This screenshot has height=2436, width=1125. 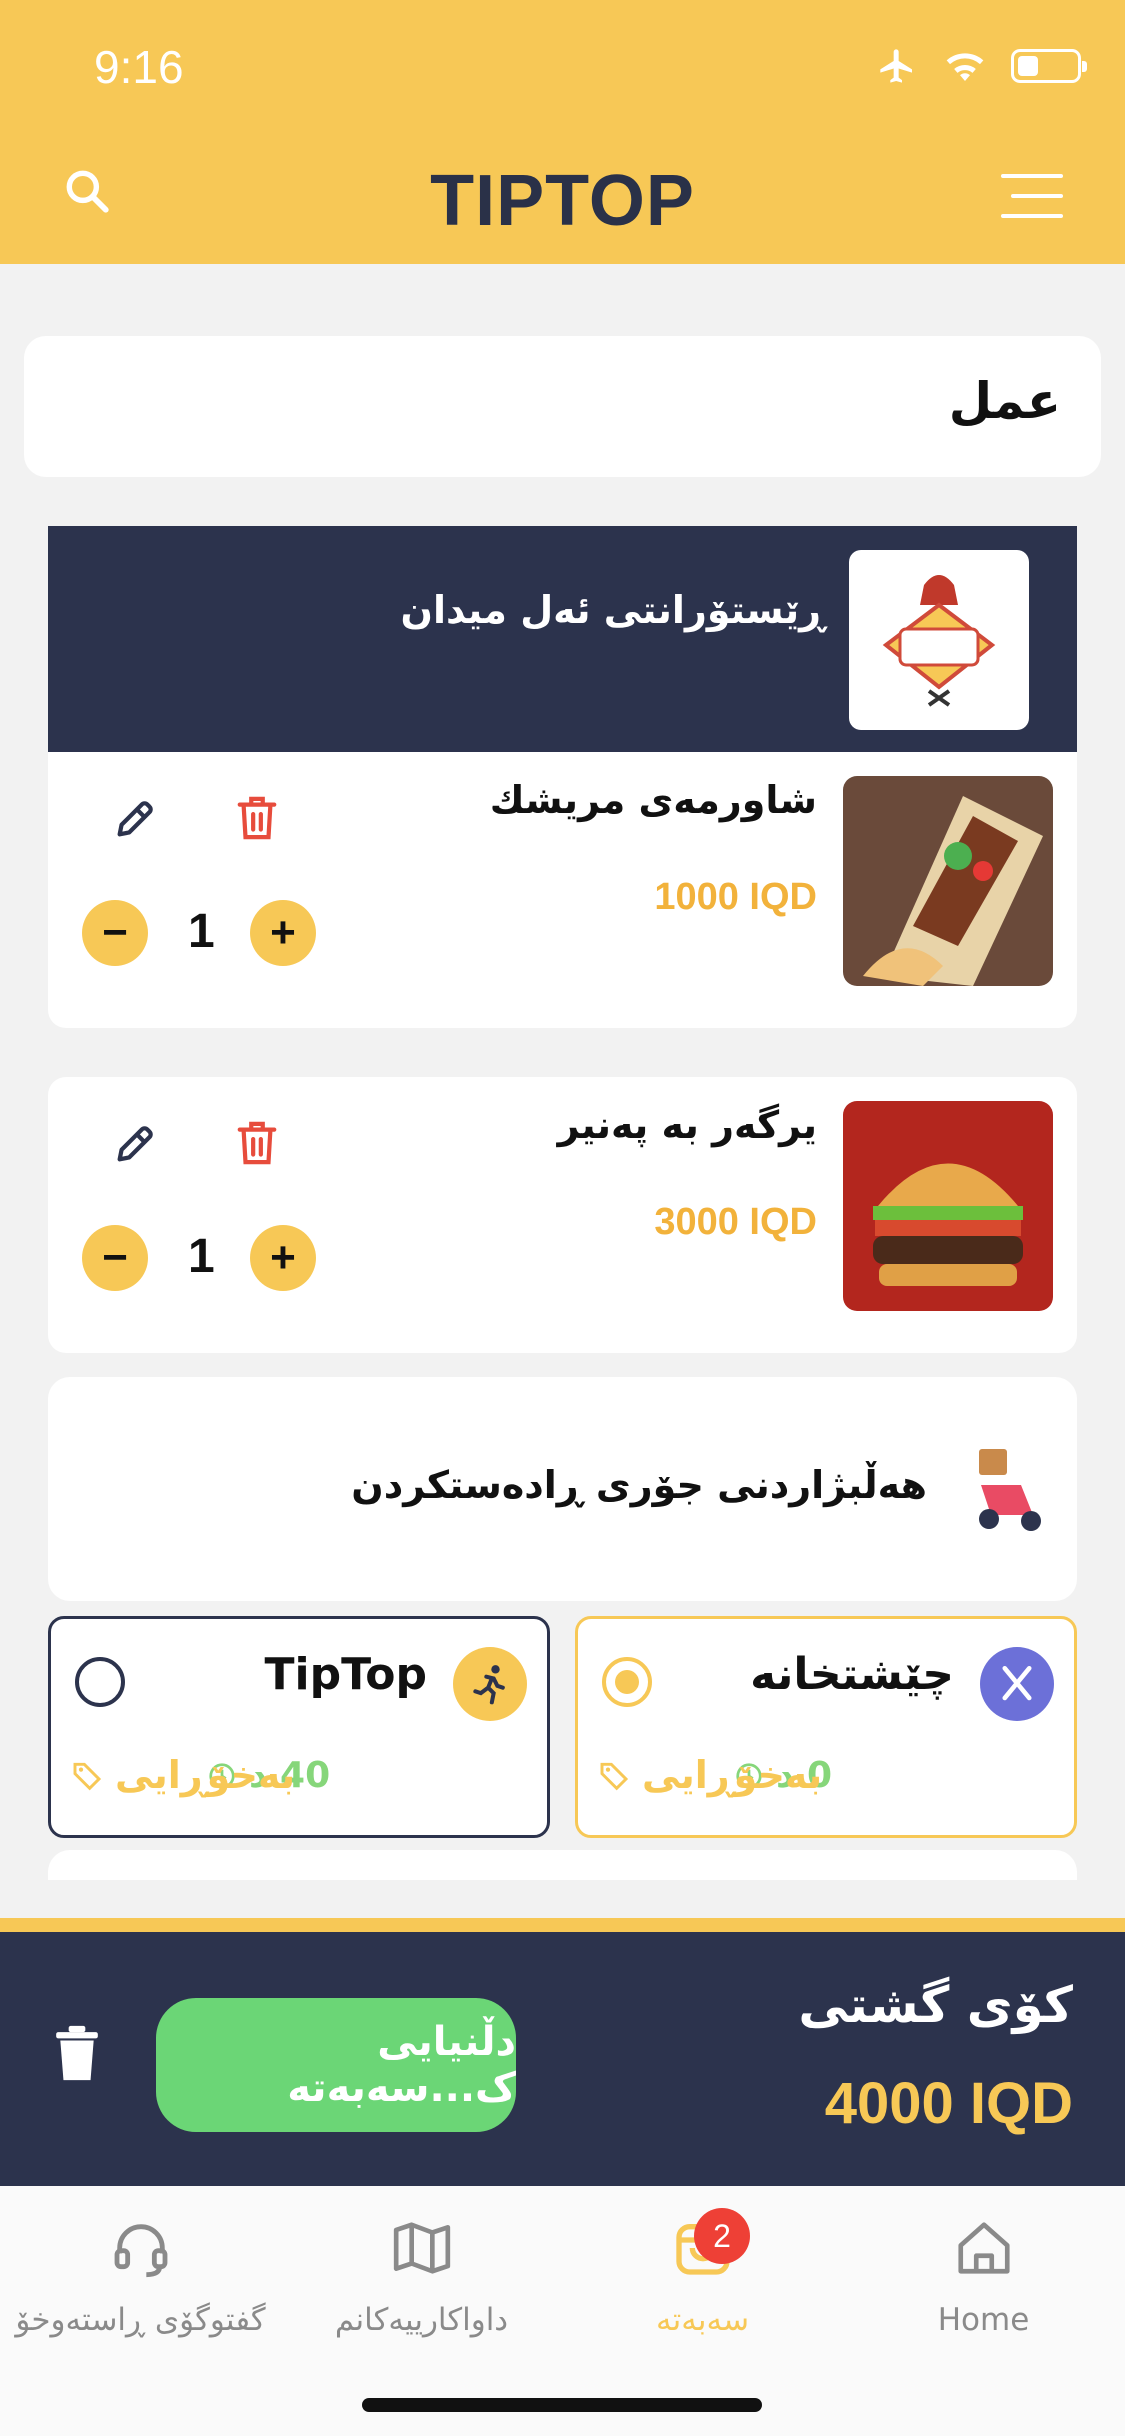 I want to click on option-title: چێشتخانە, so click(x=852, y=1674).